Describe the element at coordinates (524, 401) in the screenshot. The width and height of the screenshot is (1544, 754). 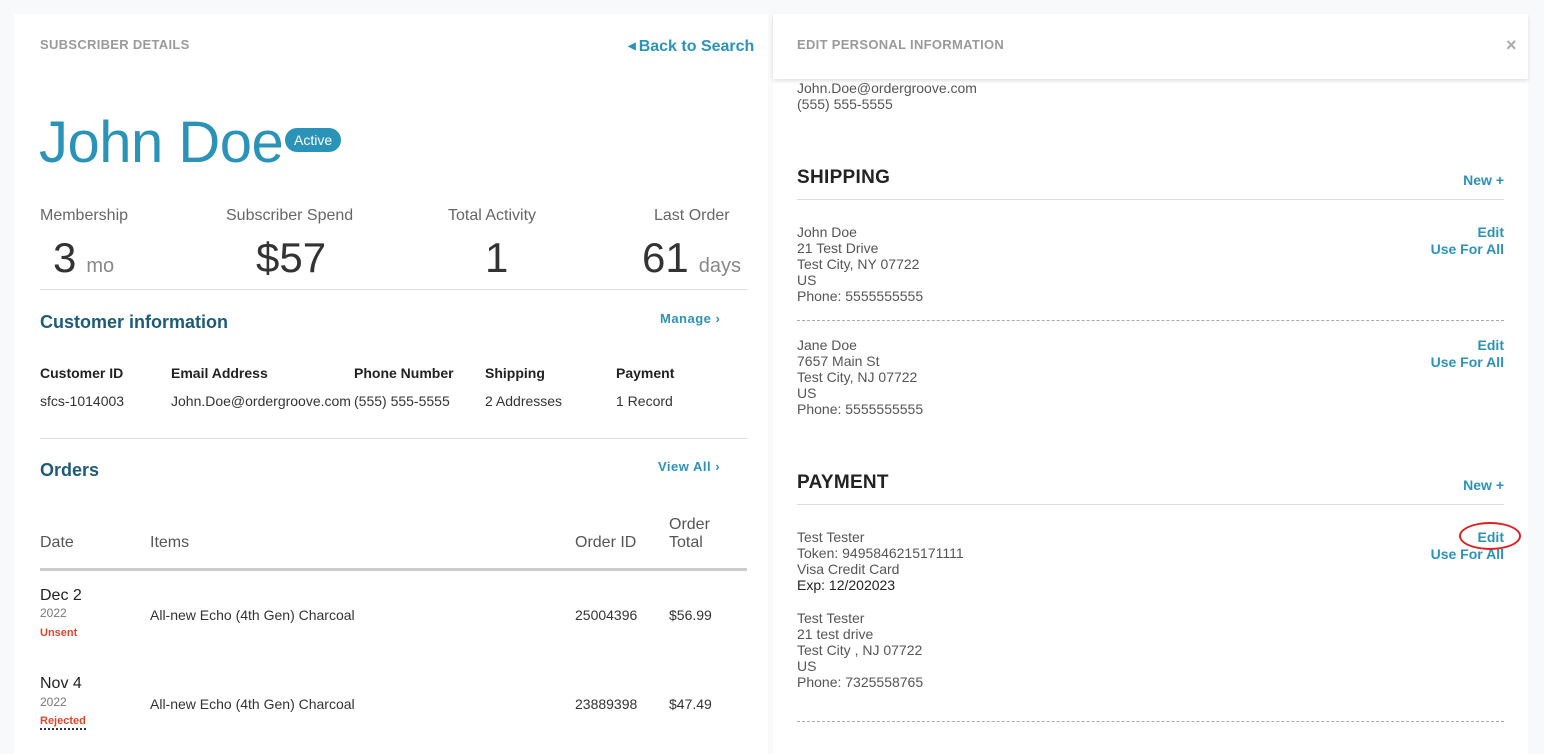
I see `ci-shipping: 2 Addresses` at that location.